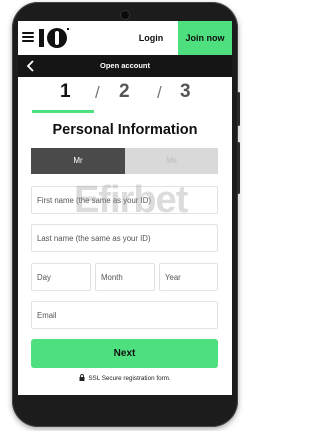 The height and width of the screenshot is (431, 320). What do you see at coordinates (125, 277) in the screenshot?
I see `dob-month-field: Month` at bounding box center [125, 277].